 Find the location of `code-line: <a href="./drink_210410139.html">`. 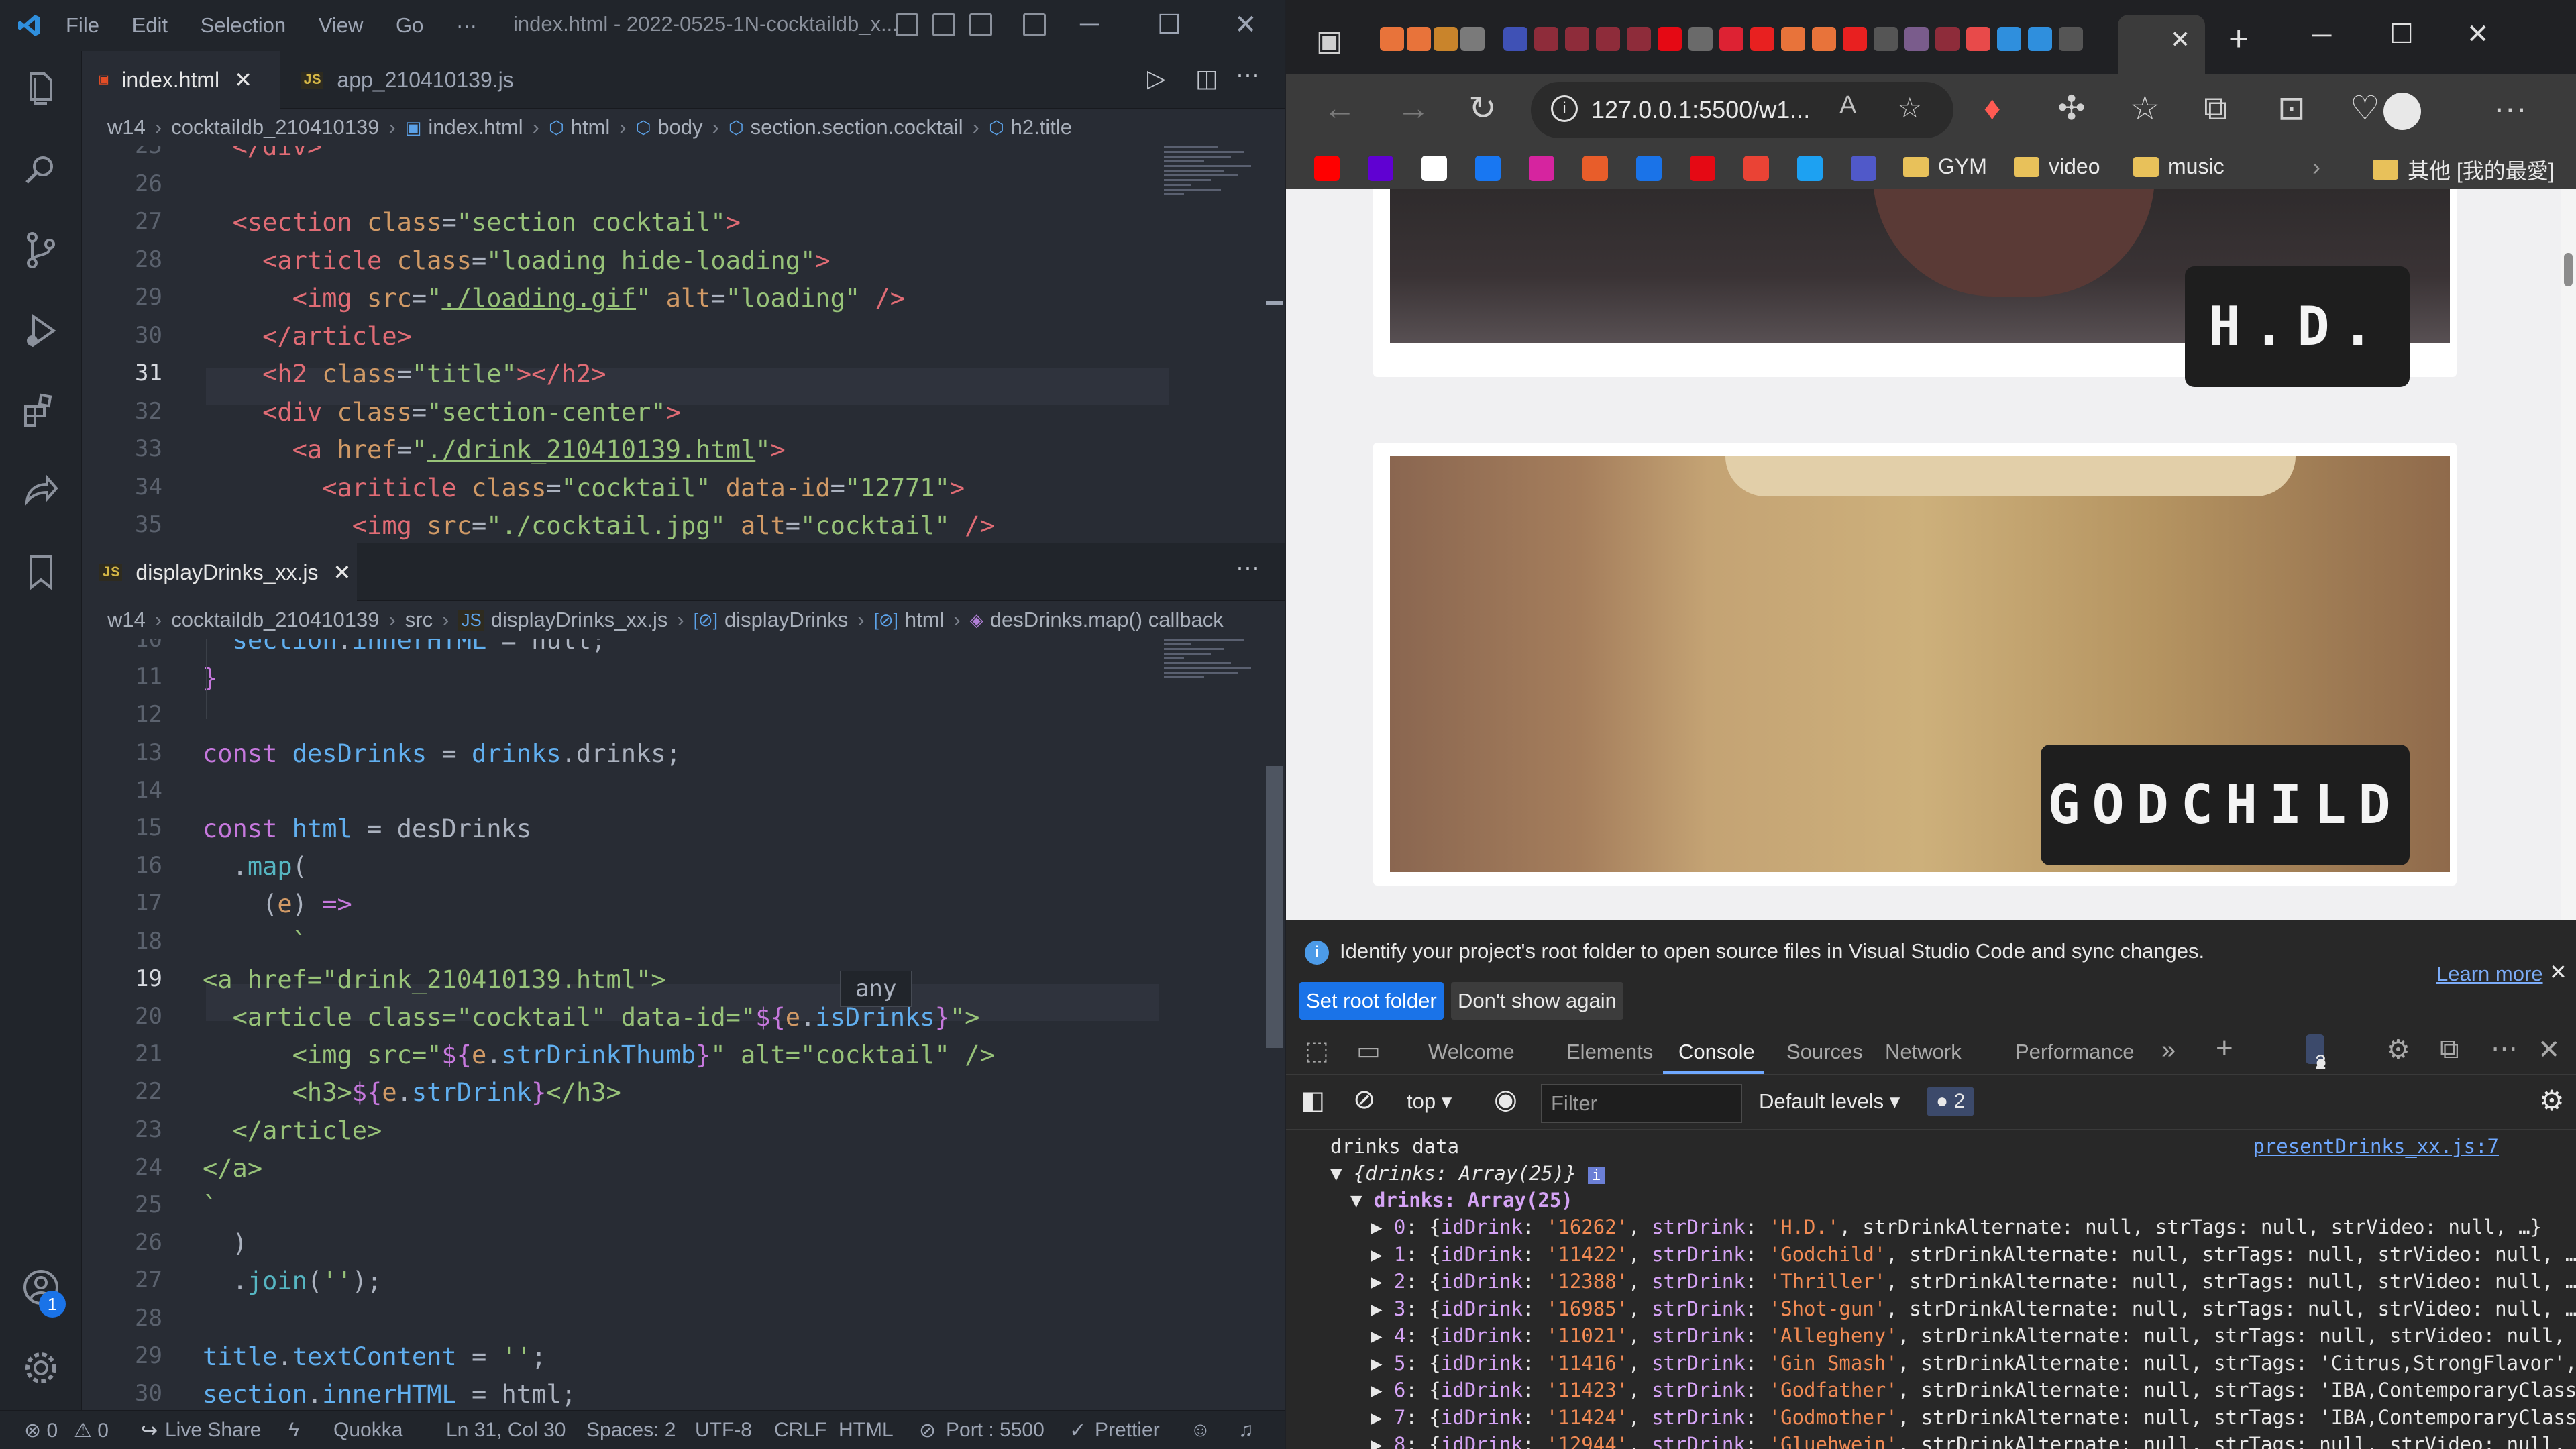

code-line: <a href="./drink_210410139.html"> is located at coordinates (494, 449).